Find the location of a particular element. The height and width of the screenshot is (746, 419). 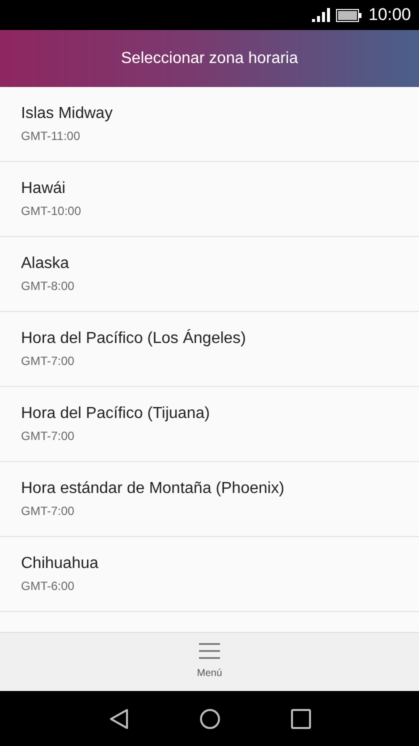

menu-button: Menú is located at coordinates (209, 662).